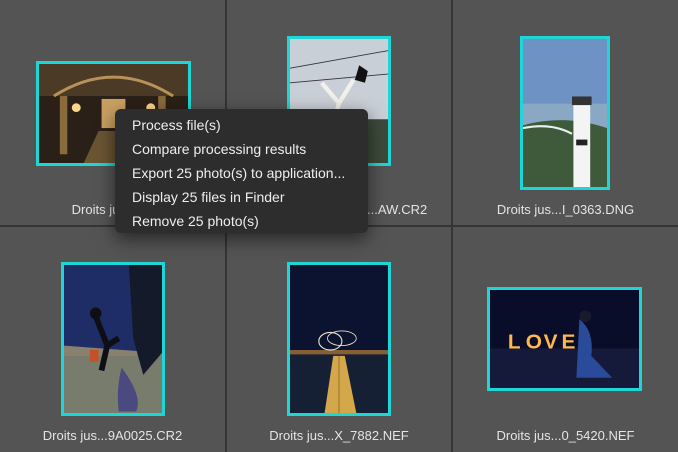 This screenshot has height=452, width=678. I want to click on menu-item-compare-results: Compare processing results, so click(241, 149).